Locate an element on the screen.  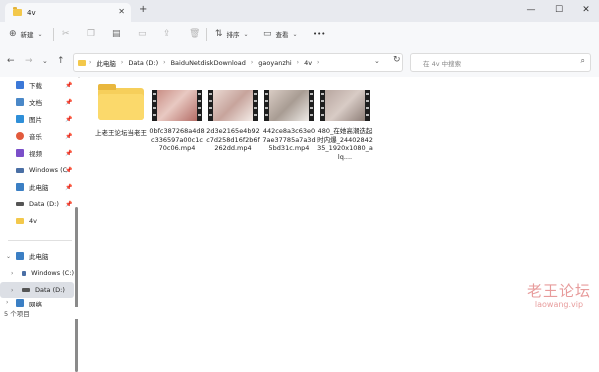
sidebar-item-downloads: 下载 📌 is located at coordinates (37, 85).